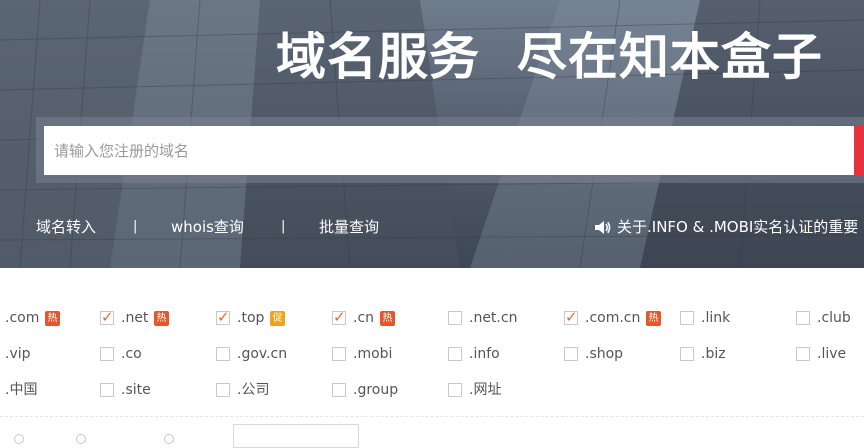  I want to click on tld-label: .cn, so click(364, 318).